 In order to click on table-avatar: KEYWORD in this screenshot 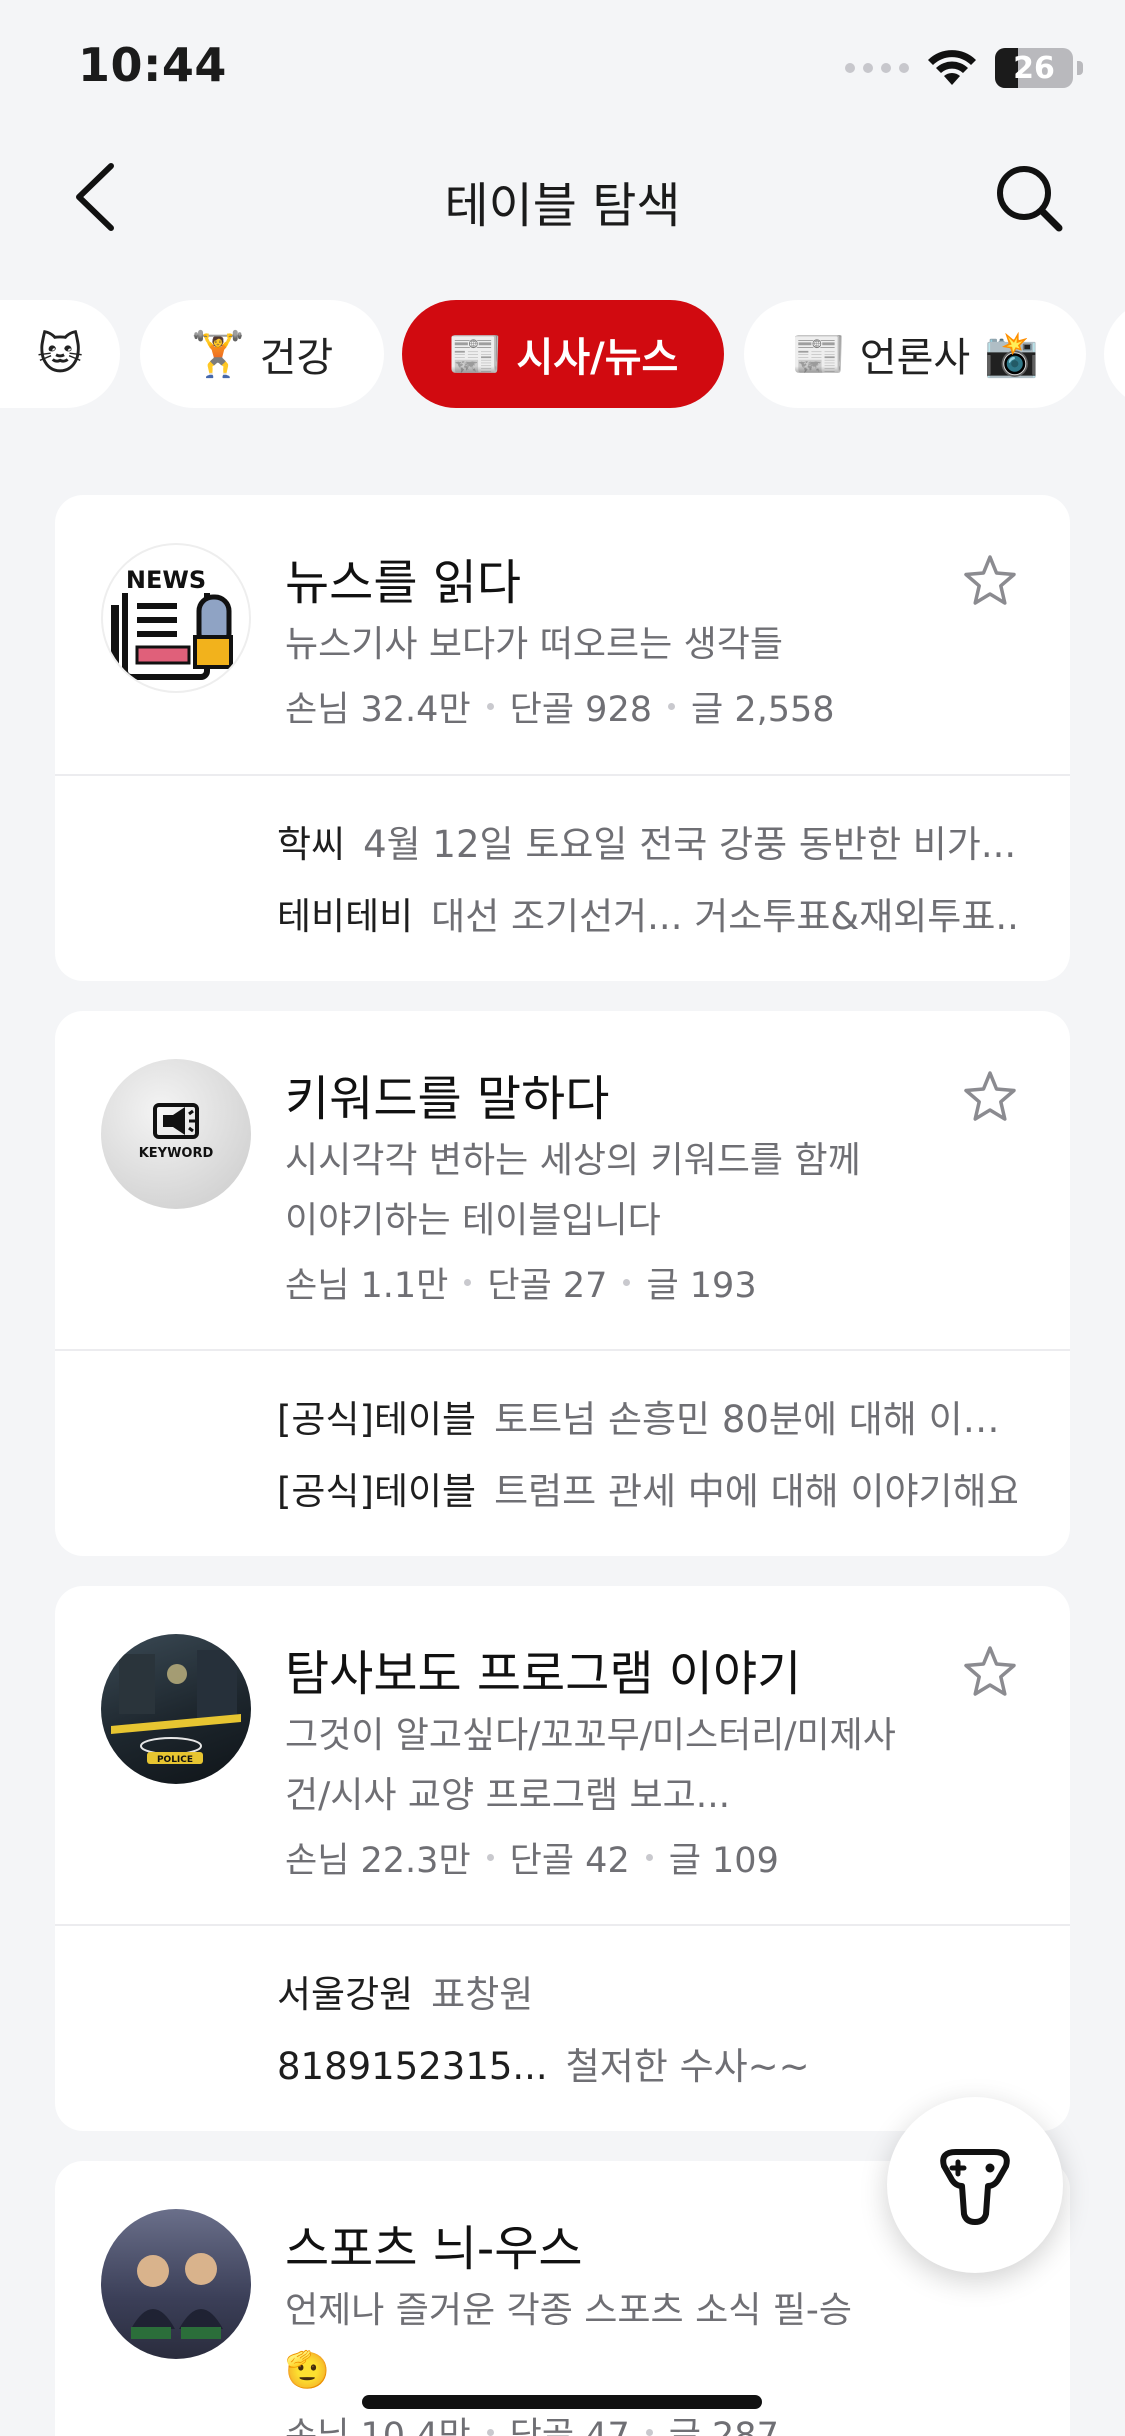, I will do `click(176, 1134)`.